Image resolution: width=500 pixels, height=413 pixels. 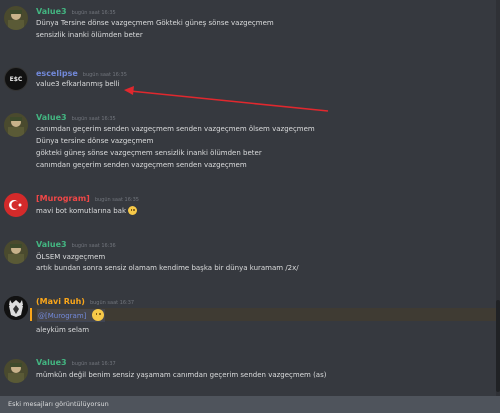 What do you see at coordinates (78, 84) in the screenshot?
I see `message-text: value3 efkarlanmış belli` at bounding box center [78, 84].